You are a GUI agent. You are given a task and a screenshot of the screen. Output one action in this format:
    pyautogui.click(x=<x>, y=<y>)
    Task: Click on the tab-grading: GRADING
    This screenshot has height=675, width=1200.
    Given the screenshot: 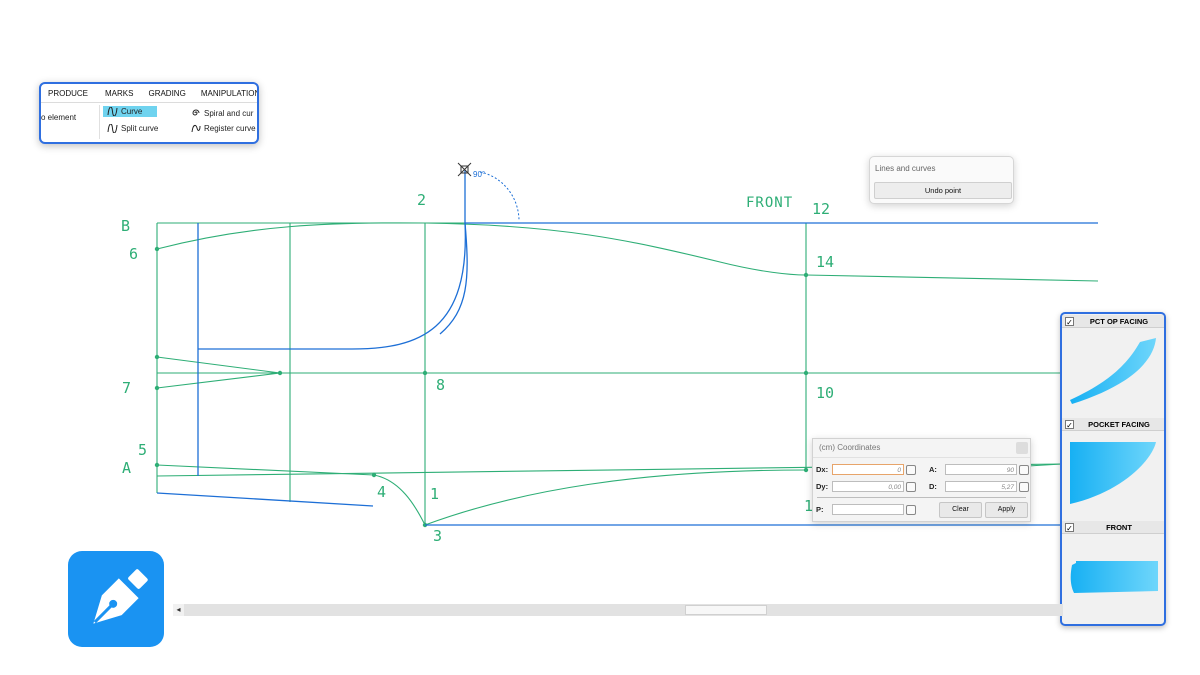 What is the action you would take?
    pyautogui.click(x=166, y=93)
    